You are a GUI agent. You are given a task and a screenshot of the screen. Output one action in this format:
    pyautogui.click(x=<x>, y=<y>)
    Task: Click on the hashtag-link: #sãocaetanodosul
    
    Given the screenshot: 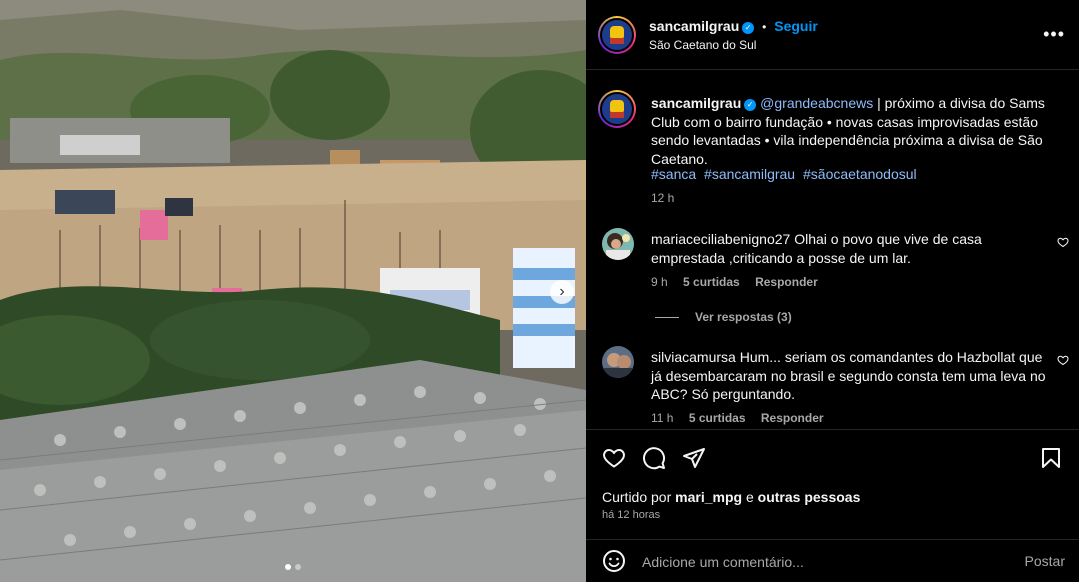 What is the action you would take?
    pyautogui.click(x=860, y=174)
    